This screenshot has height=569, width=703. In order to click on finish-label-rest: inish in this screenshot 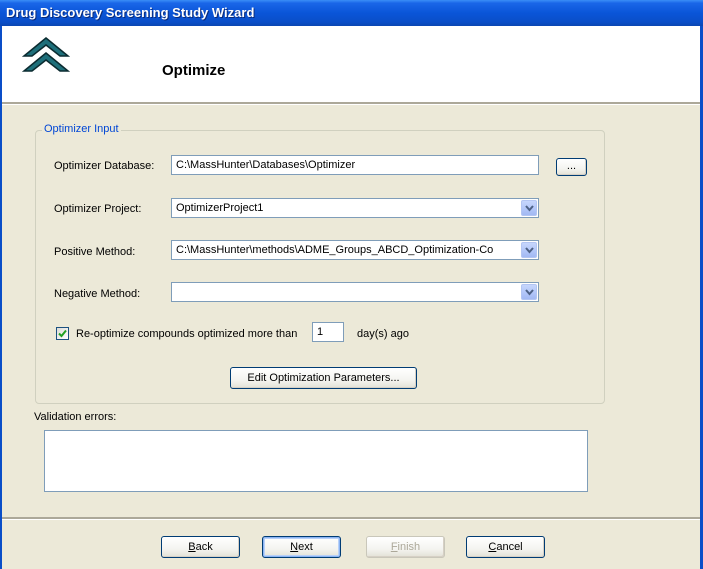, I will do `click(409, 547)`.